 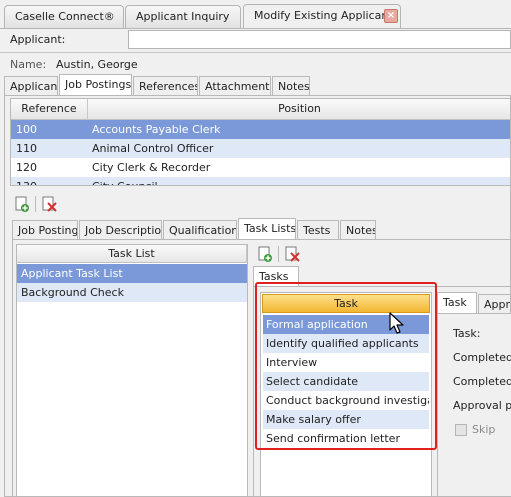 What do you see at coordinates (203, 230) in the screenshot?
I see `tab-label: Qualifications` at bounding box center [203, 230].